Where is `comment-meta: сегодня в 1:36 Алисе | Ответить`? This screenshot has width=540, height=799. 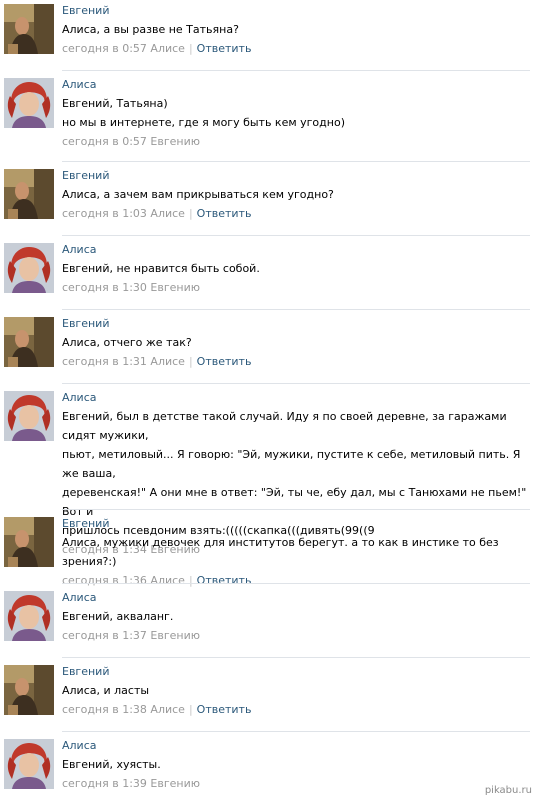 comment-meta: сегодня в 1:36 Алисе | Ответить is located at coordinates (299, 581).